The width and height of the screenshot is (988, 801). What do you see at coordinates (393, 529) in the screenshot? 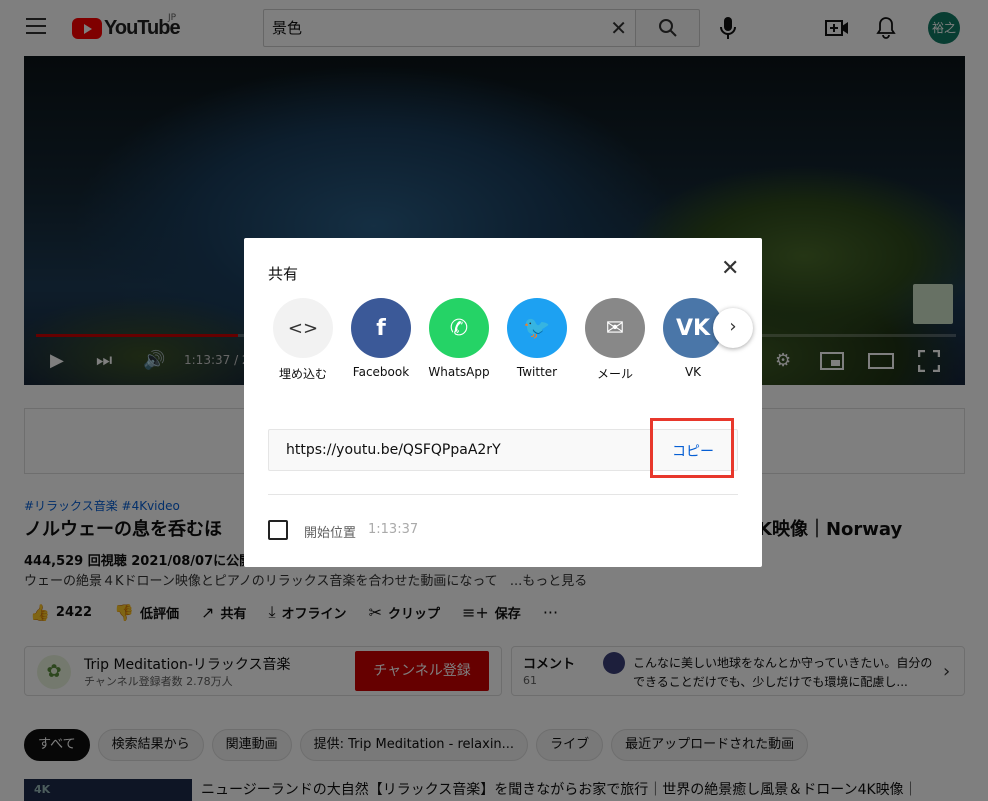
I see `start-at-time: 1:13:37` at bounding box center [393, 529].